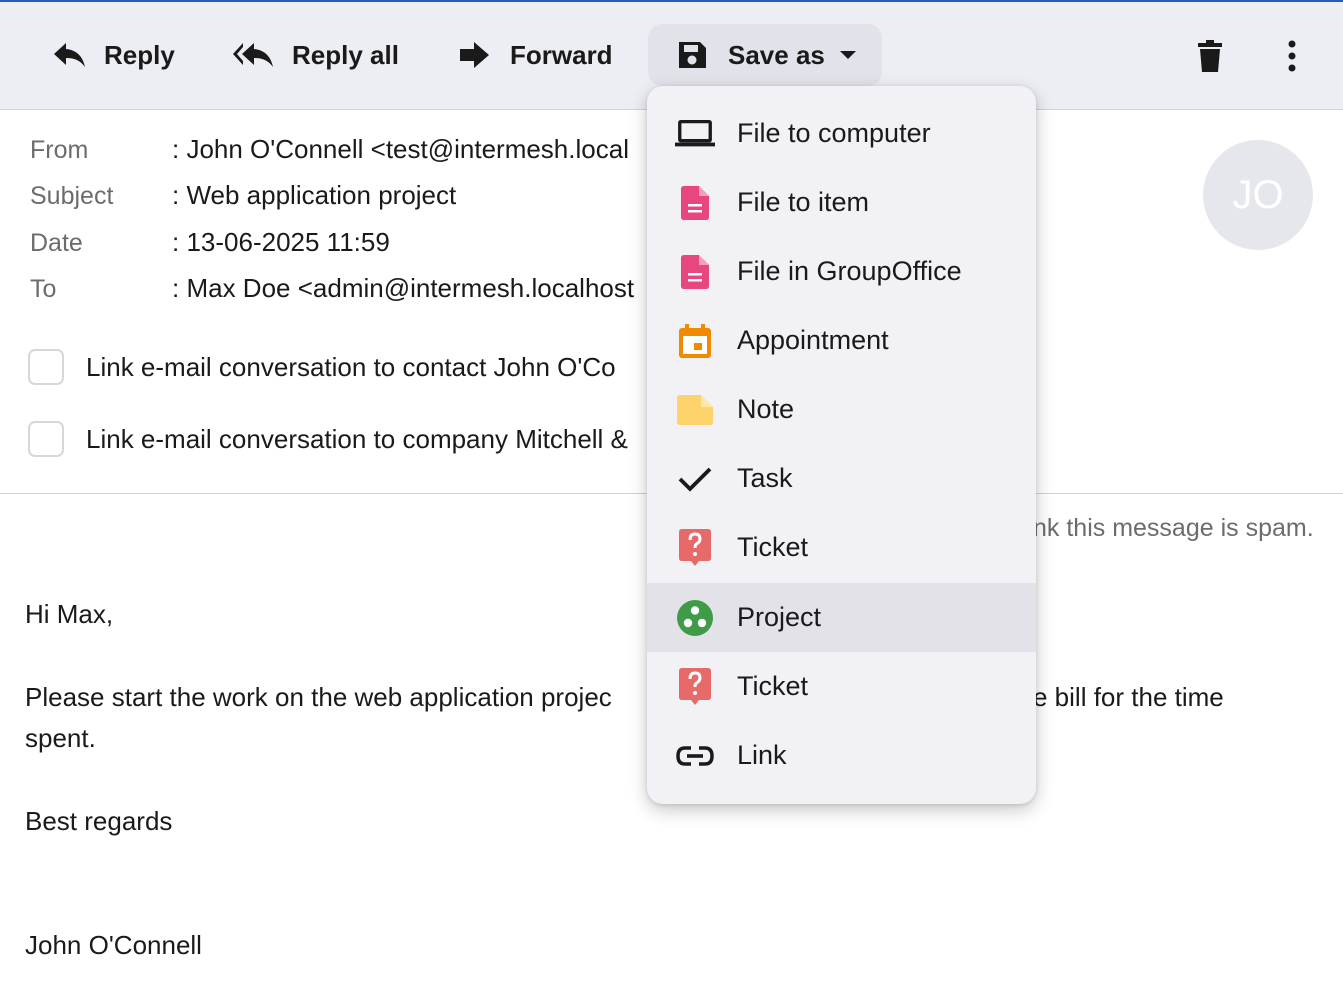 This screenshot has height=982, width=1343. I want to click on menu-item-file-in-groupoffice: File in GroupOffice, so click(841, 271).